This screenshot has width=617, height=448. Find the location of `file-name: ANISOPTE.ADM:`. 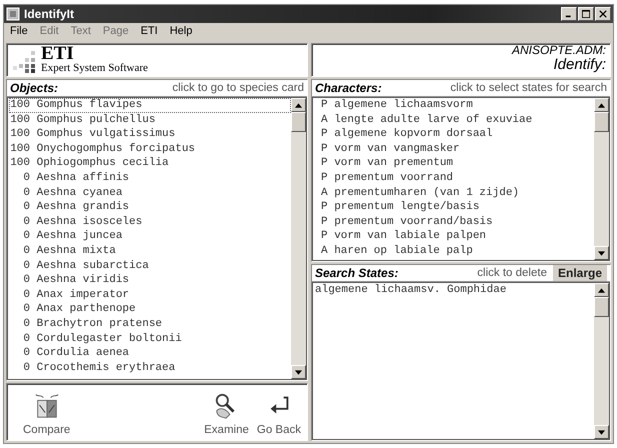

file-name: ANISOPTE.ADM: is located at coordinates (559, 51).